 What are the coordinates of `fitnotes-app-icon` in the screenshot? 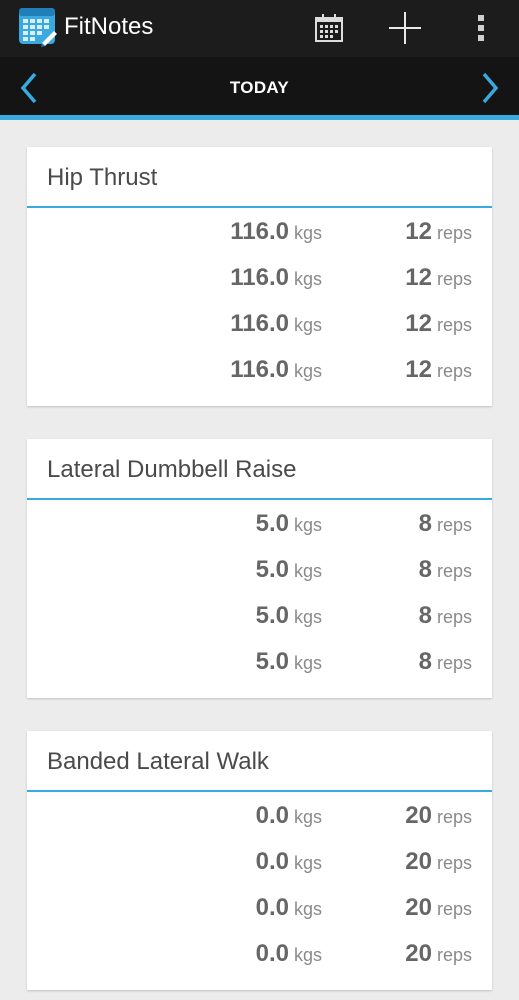 It's located at (38, 27).